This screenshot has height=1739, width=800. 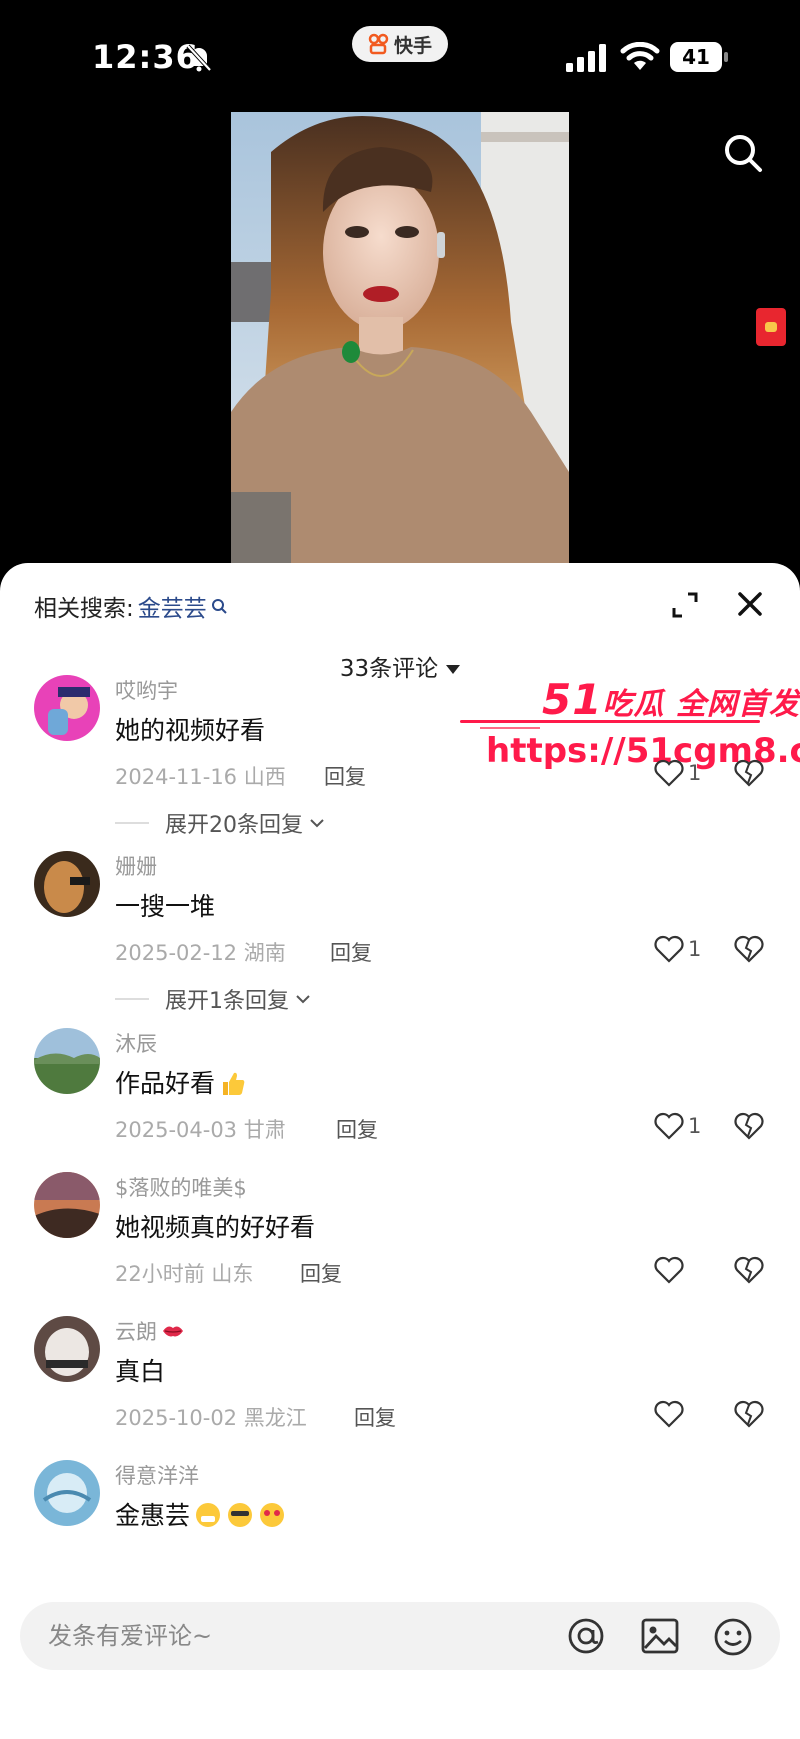 I want to click on comment-text: 金惠芸, so click(x=200, y=1514).